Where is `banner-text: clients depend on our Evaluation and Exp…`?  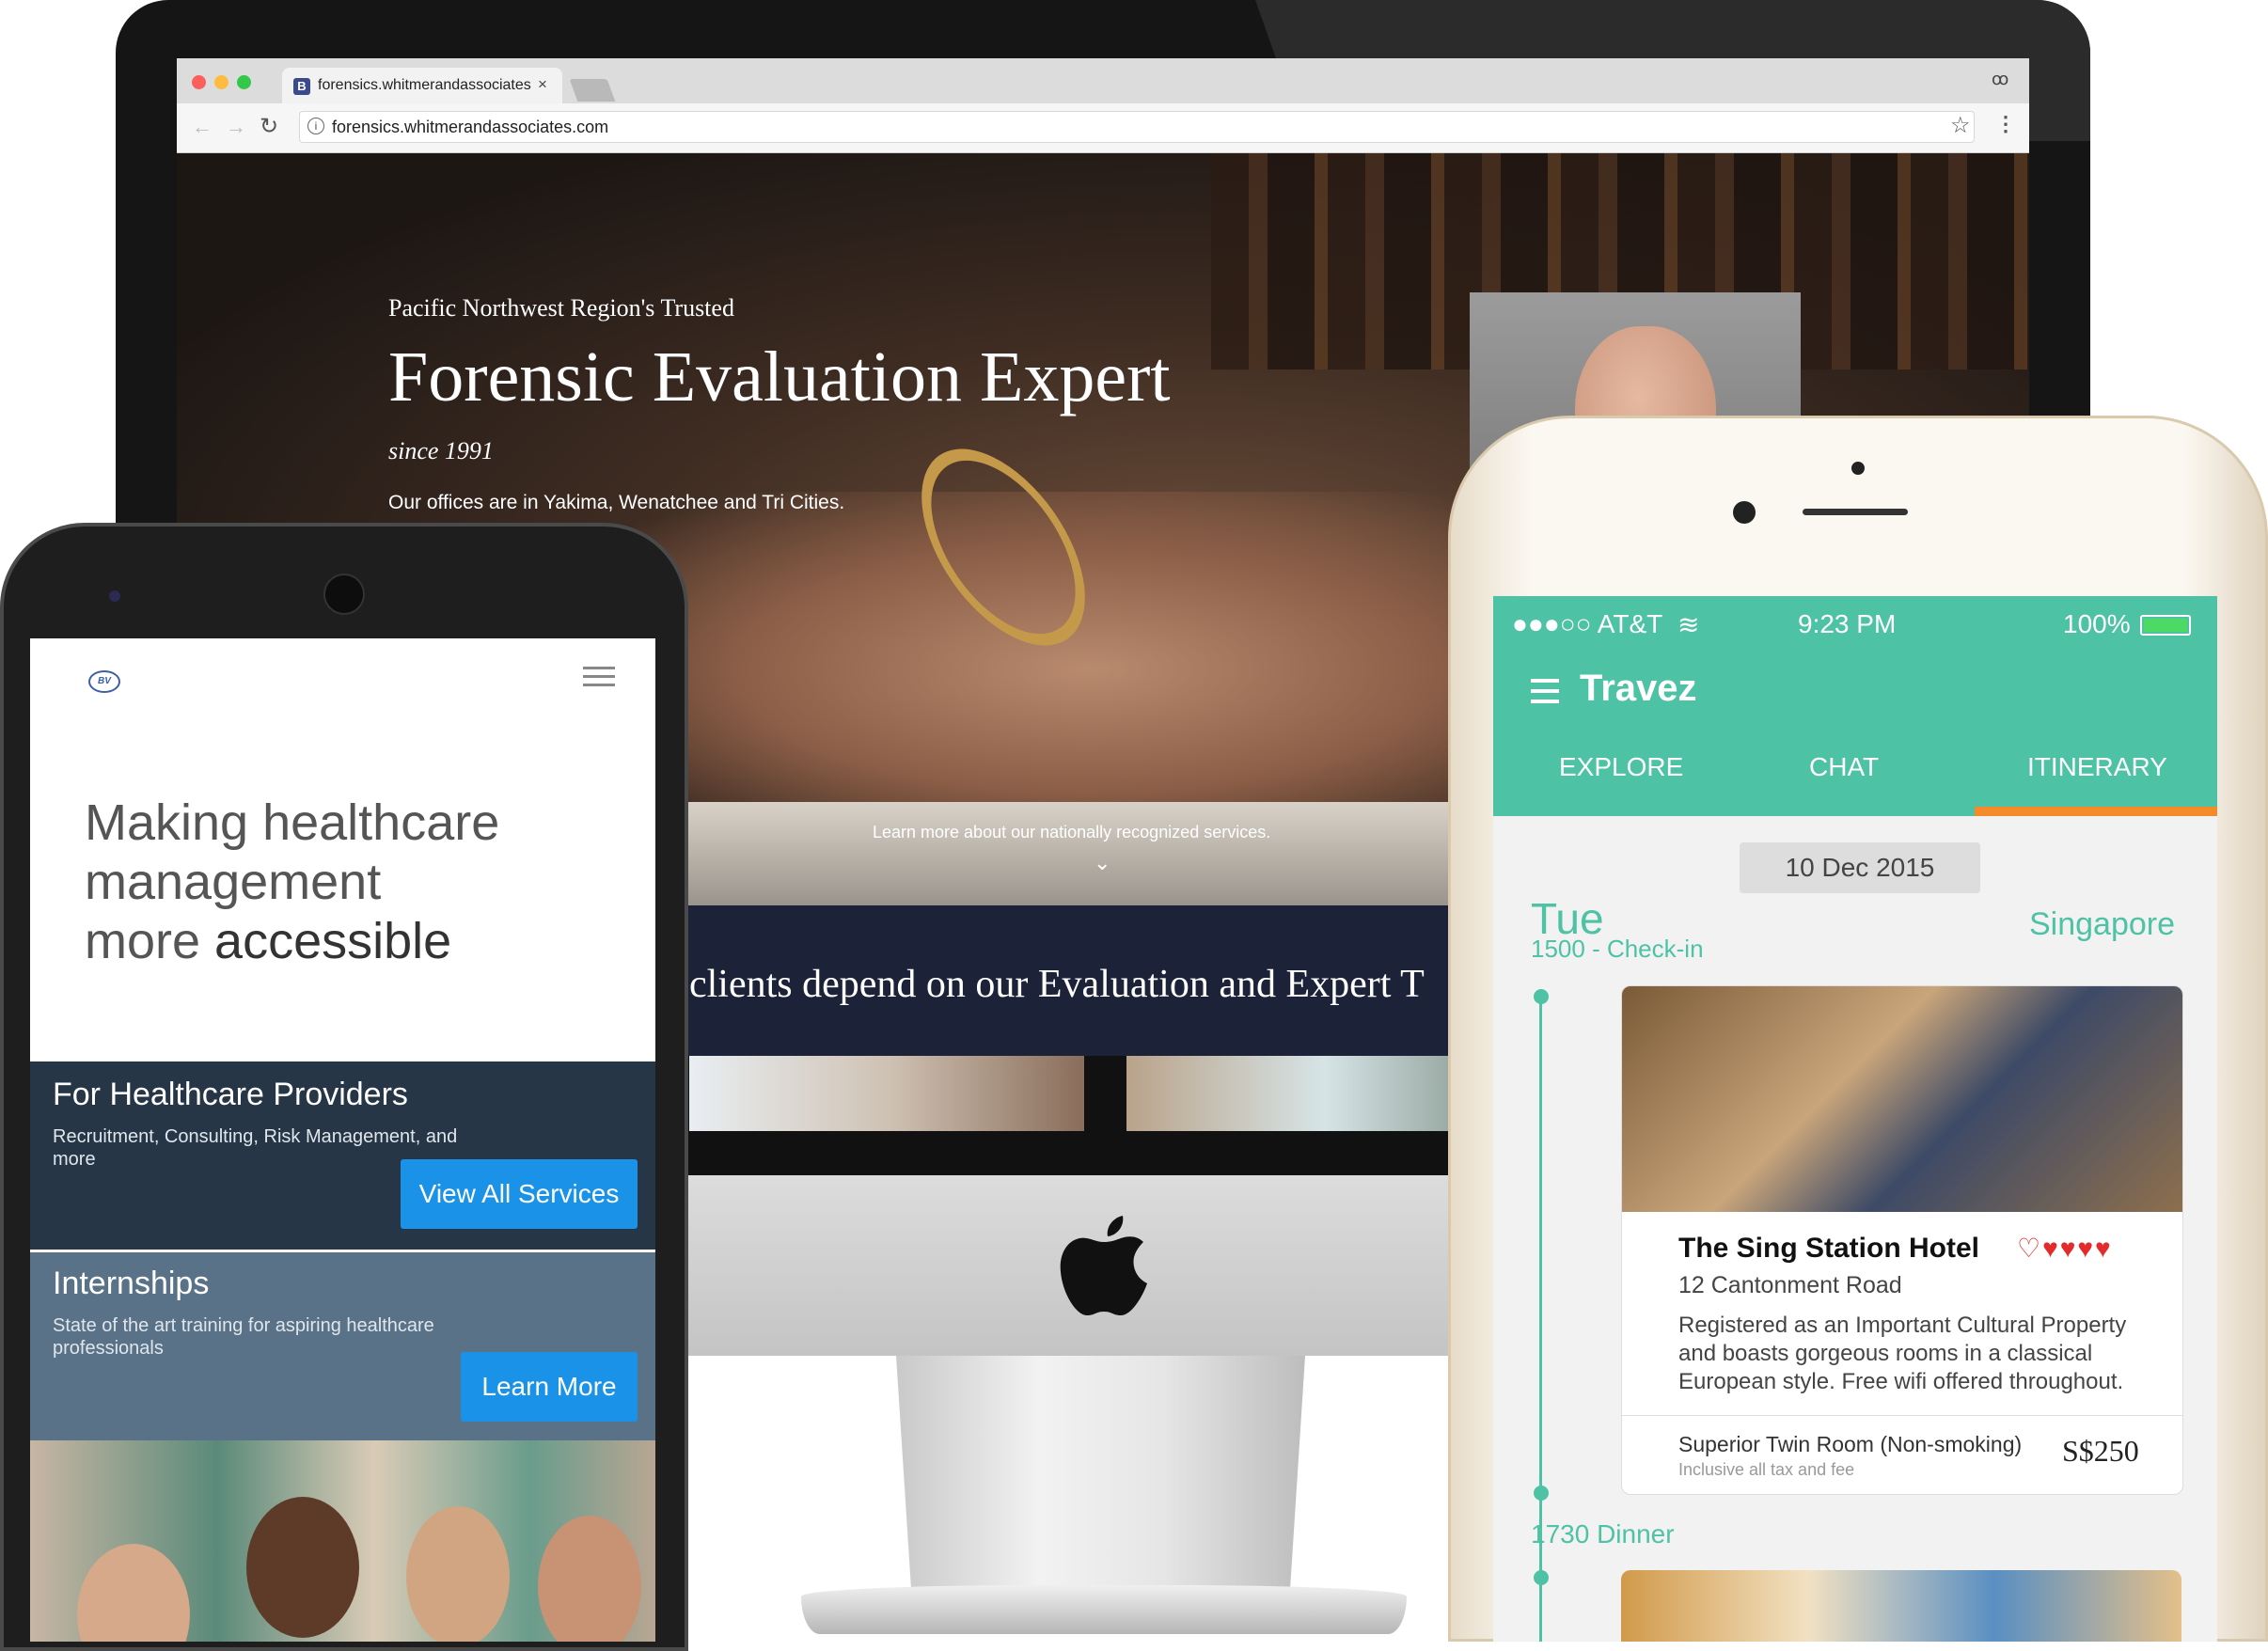
banner-text: clients depend on our Evaluation and Exp… is located at coordinates (1057, 984).